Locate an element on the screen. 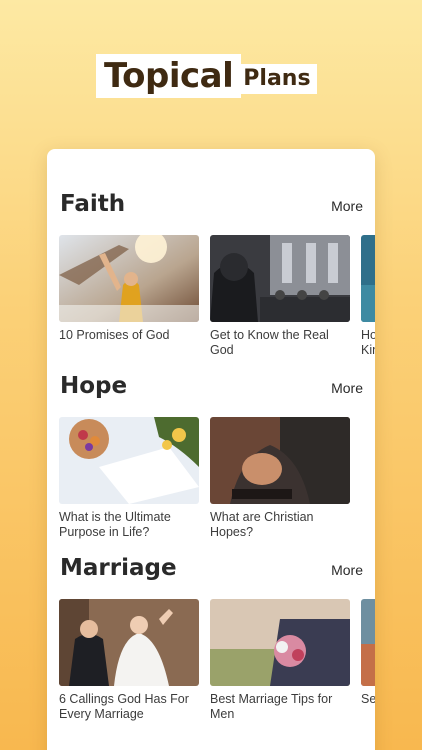 The width and height of the screenshot is (422, 750). title-sub: Plans is located at coordinates (277, 79).